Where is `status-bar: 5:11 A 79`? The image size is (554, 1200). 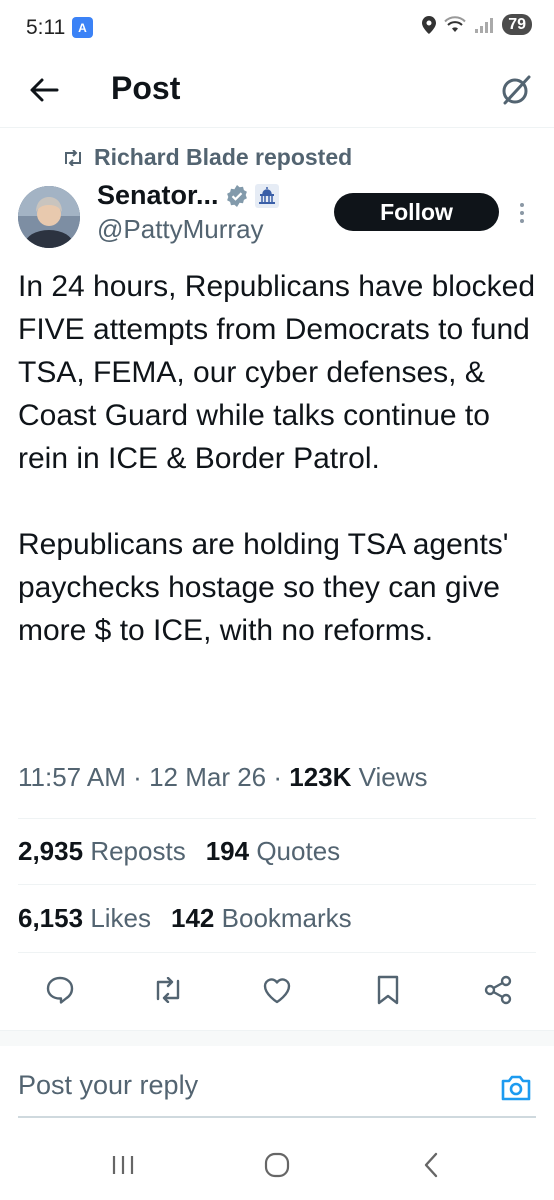
status-bar: 5:11 A 79 is located at coordinates (277, 28).